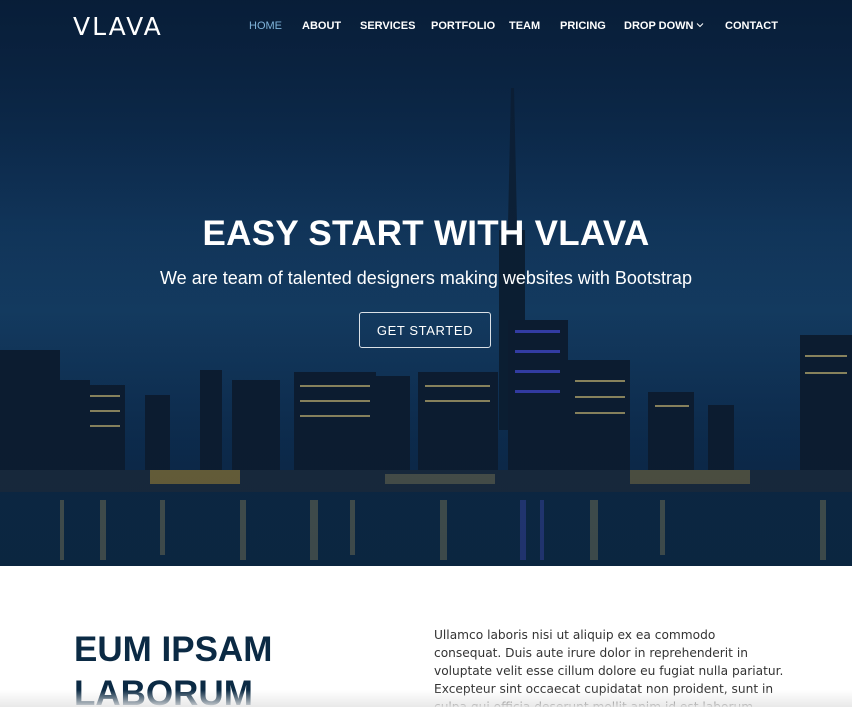 This screenshot has height=707, width=852. I want to click on nav-home: HOME, so click(265, 26).